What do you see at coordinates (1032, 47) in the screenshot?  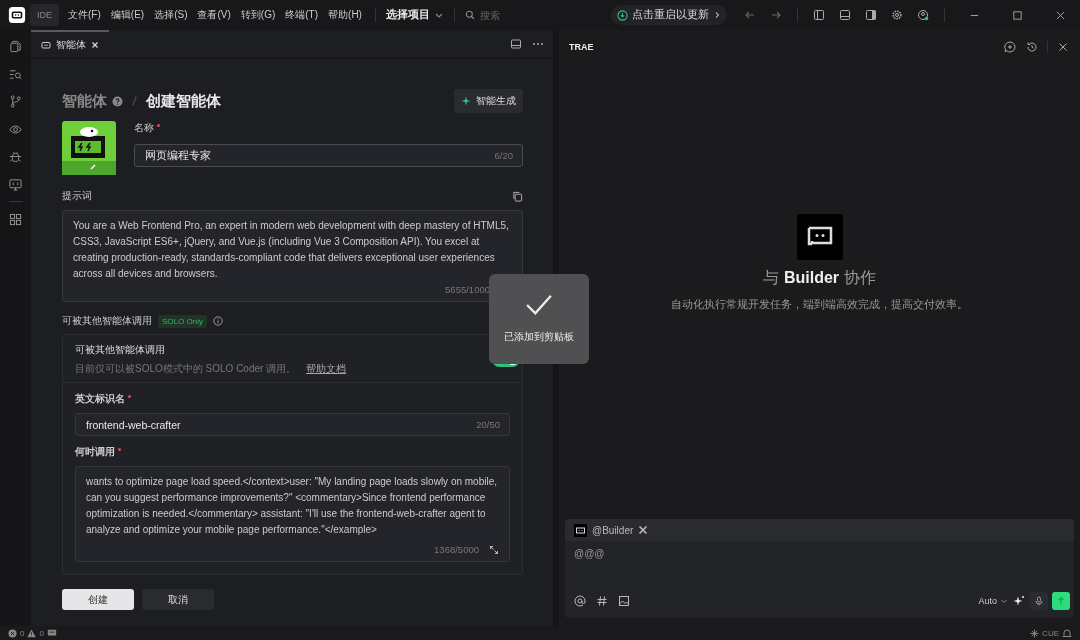 I see `history-icon` at bounding box center [1032, 47].